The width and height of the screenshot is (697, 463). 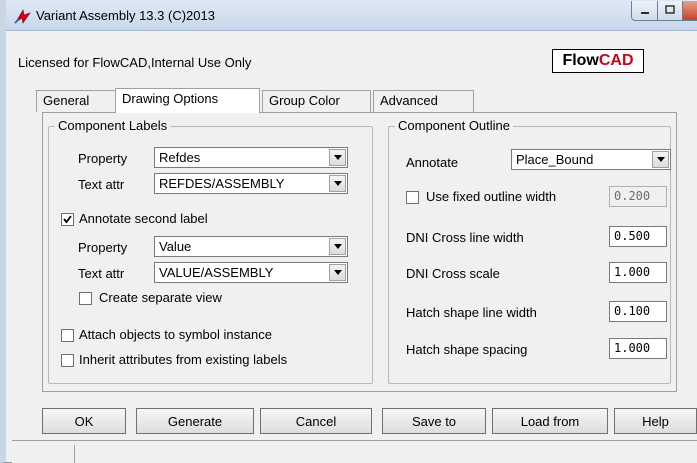 I want to click on window-title: Variant Assembly 13.3 (C)2013, so click(x=125, y=15).